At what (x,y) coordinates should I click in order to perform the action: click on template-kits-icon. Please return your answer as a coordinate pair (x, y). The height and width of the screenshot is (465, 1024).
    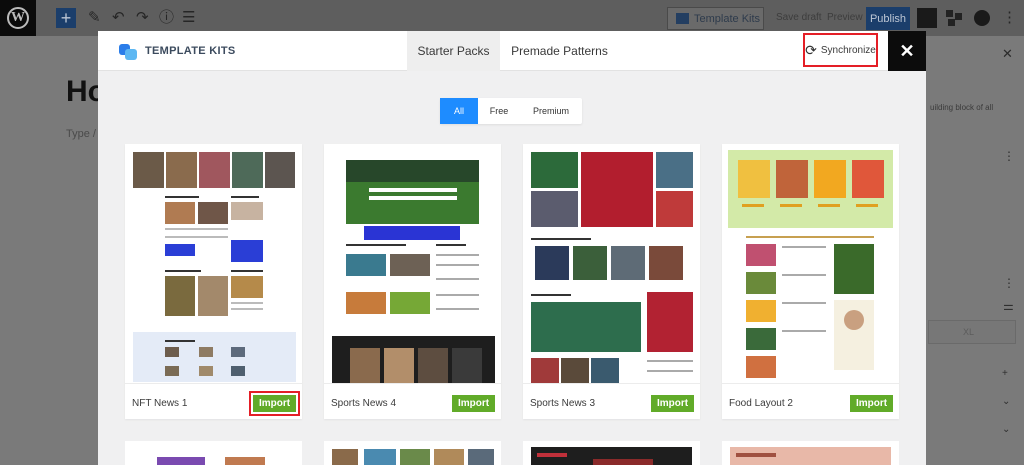
    Looking at the image, I should click on (682, 18).